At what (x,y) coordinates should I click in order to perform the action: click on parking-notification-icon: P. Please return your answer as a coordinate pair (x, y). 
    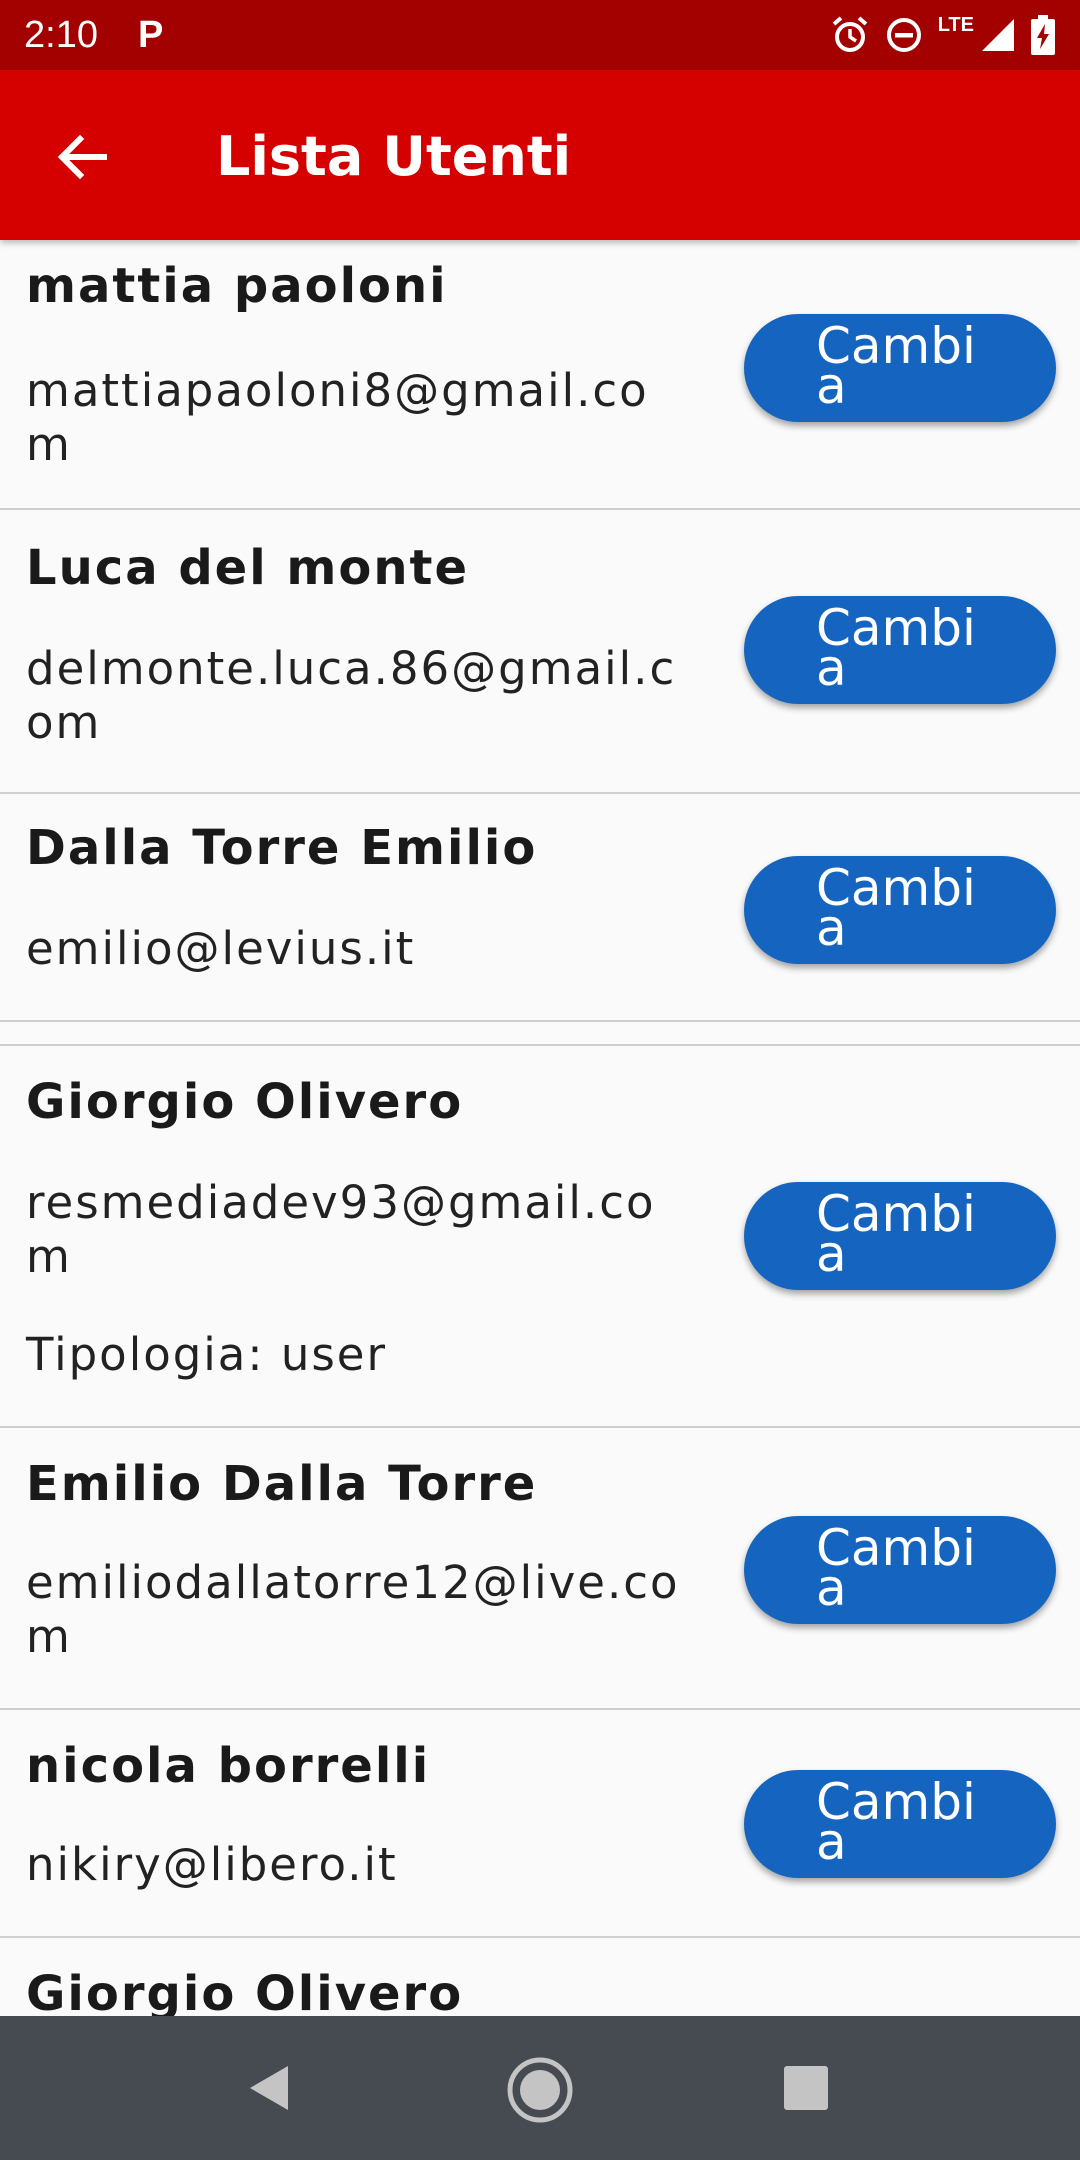
    Looking at the image, I should click on (151, 35).